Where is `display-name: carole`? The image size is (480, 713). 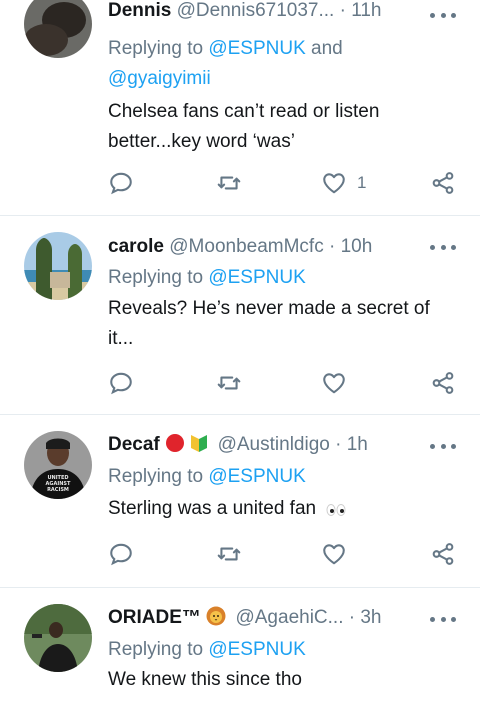
display-name: carole is located at coordinates (136, 246).